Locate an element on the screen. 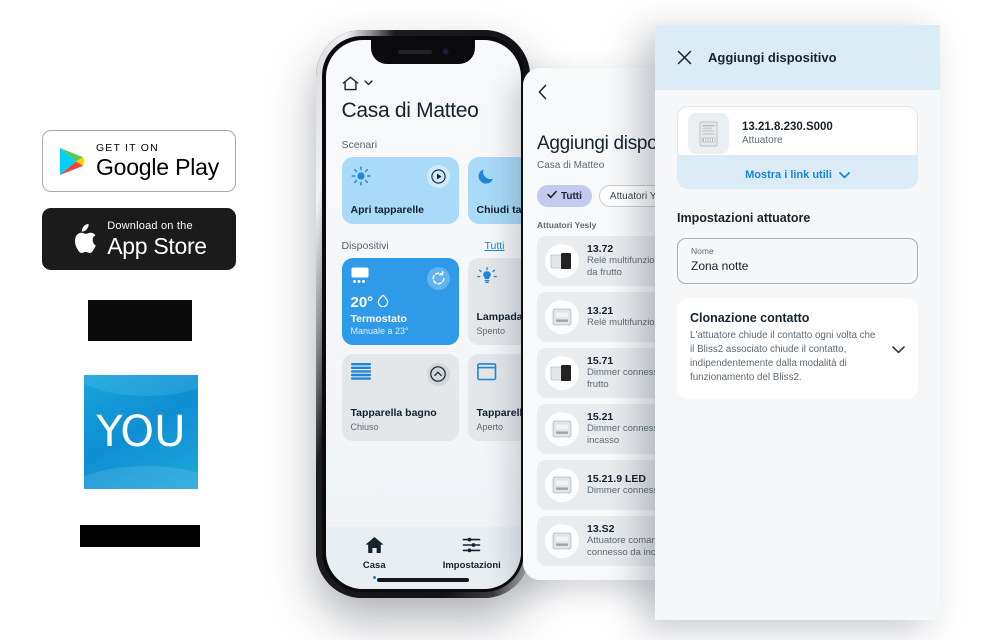 The height and width of the screenshot is (640, 1000). tab-impostazioni: Impostazioni is located at coordinates (472, 553).